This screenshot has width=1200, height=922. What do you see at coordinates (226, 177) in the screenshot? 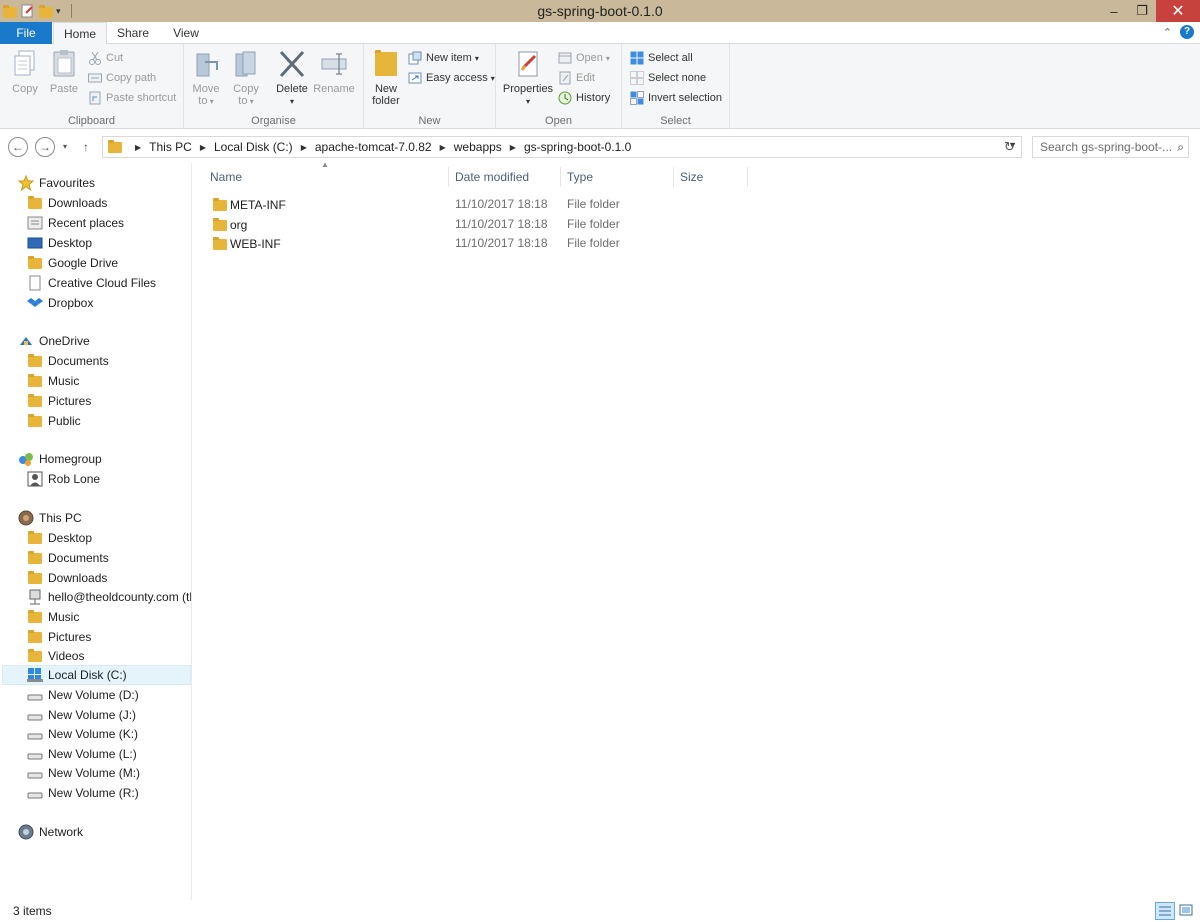
I see `column-header-name: Name` at bounding box center [226, 177].